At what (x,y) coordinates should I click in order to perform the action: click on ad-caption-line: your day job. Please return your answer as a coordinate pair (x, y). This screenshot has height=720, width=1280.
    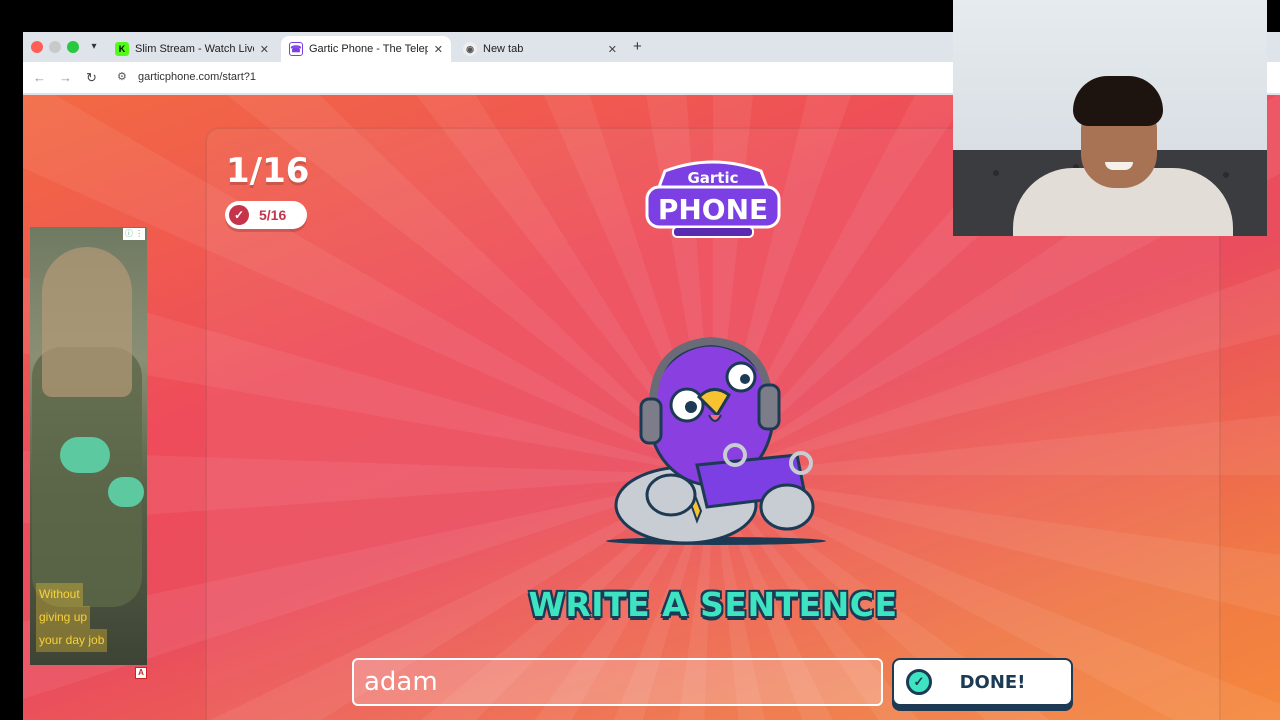
    Looking at the image, I should click on (72, 640).